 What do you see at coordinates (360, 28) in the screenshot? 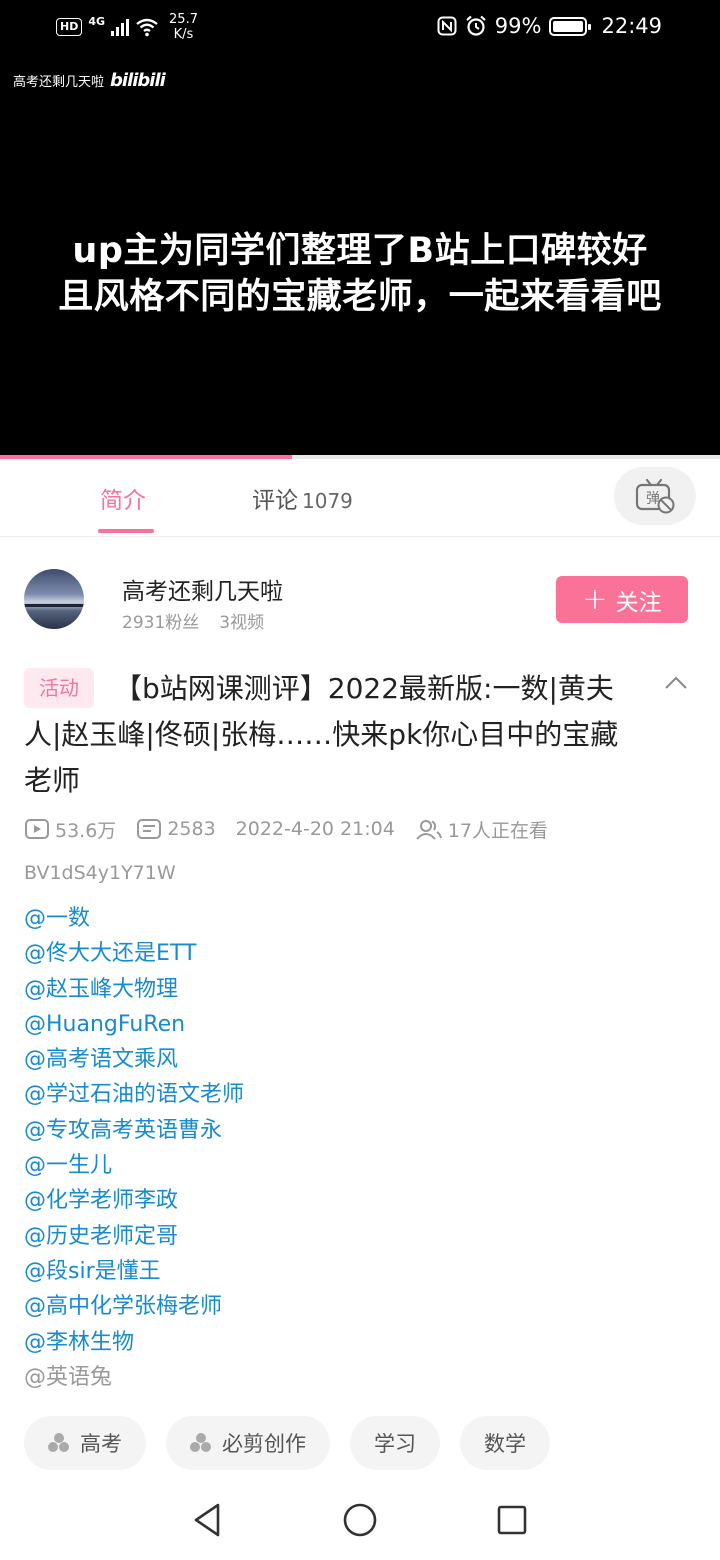
I see `status-bar: HD 4G 25.7 K/s 99% 22:49` at bounding box center [360, 28].